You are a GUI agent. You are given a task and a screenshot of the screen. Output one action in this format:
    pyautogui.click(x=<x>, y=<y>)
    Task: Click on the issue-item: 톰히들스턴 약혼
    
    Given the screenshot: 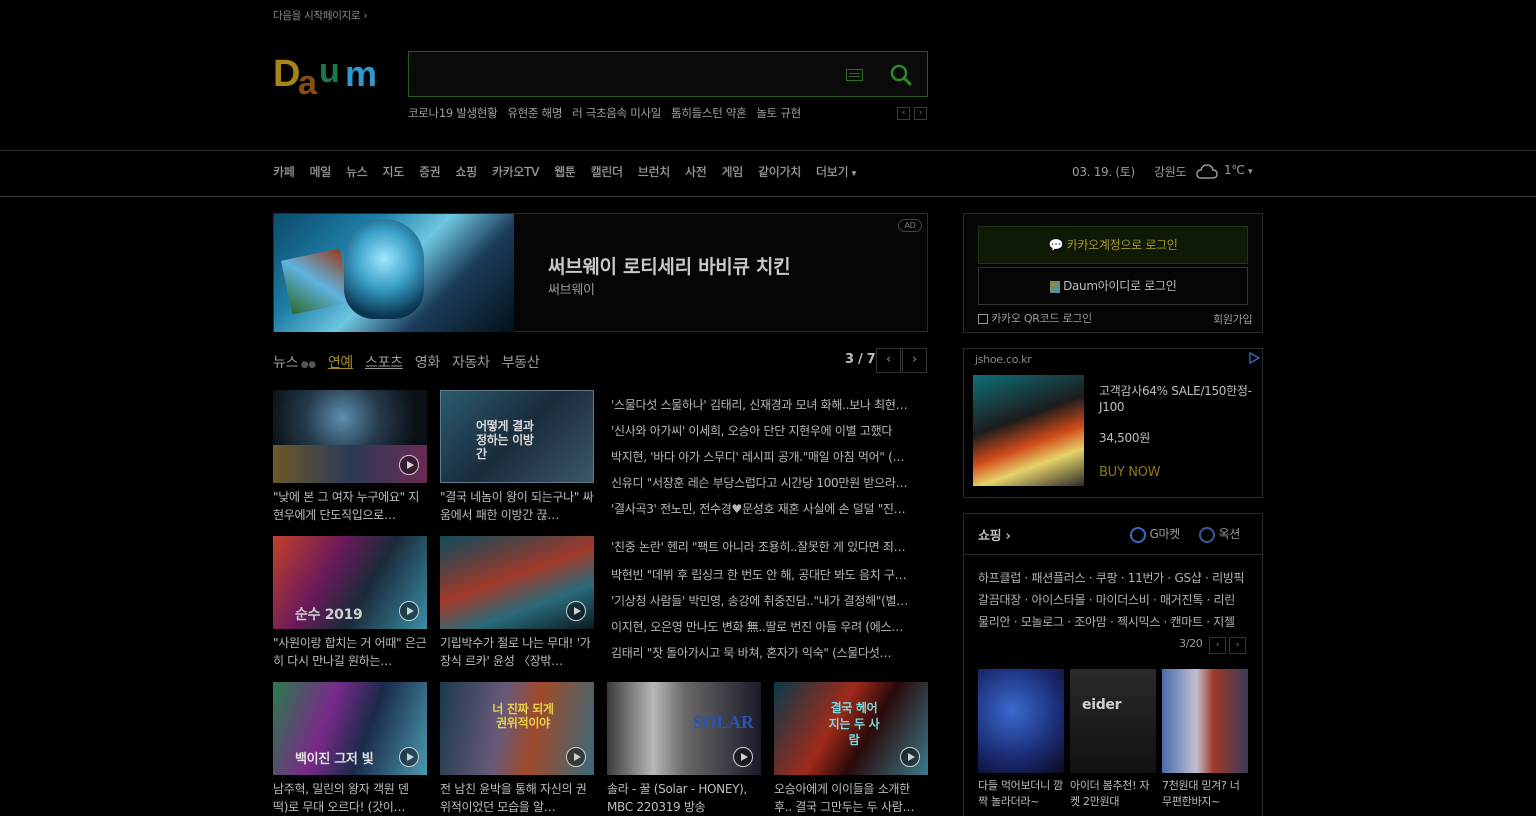 What is the action you would take?
    pyautogui.click(x=709, y=114)
    